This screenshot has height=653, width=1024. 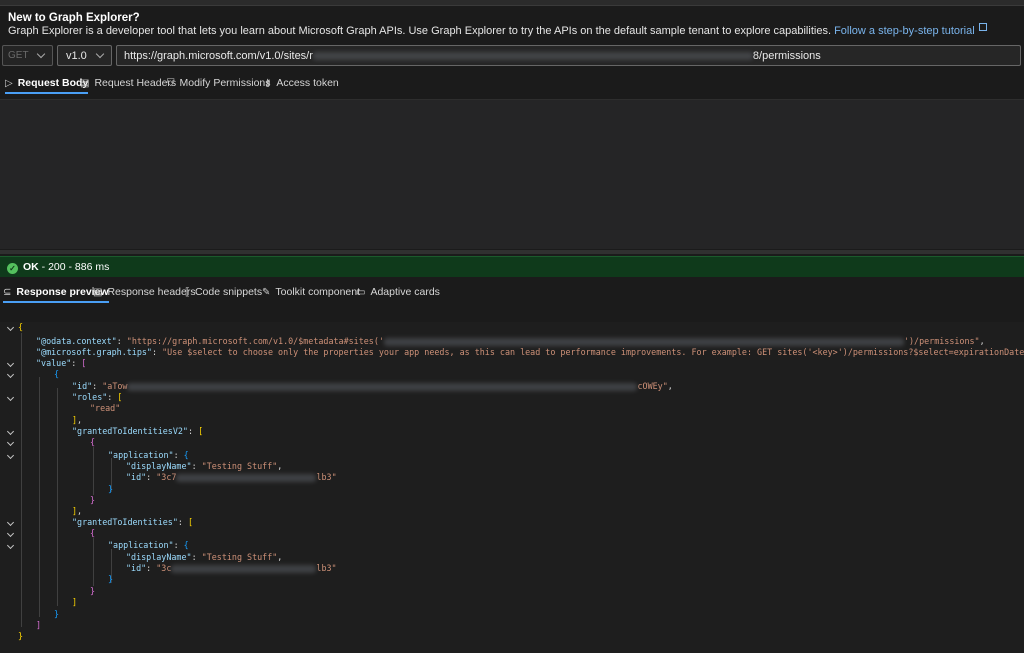 What do you see at coordinates (301, 83) in the screenshot?
I see `tab-access-token: ⚷ Access token` at bounding box center [301, 83].